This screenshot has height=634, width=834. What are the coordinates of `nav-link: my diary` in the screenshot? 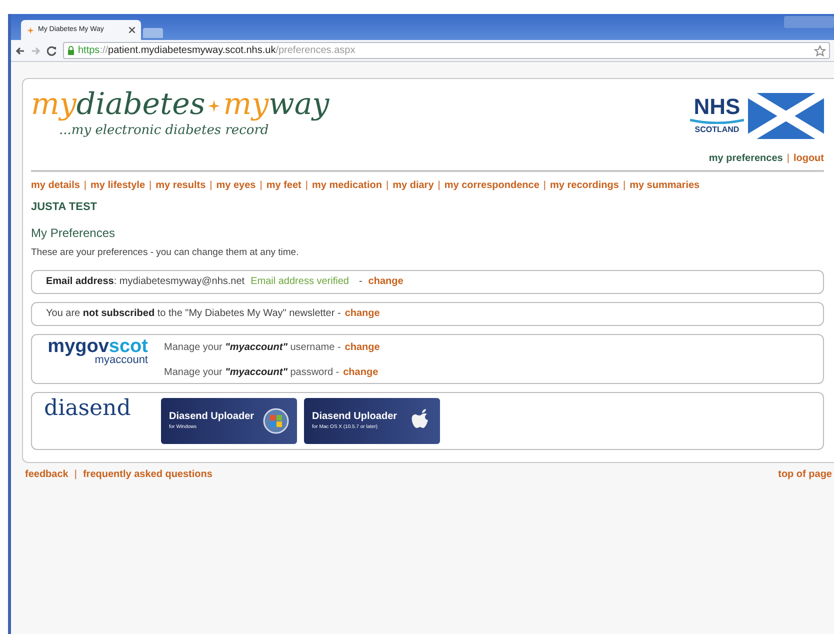 It's located at (413, 185).